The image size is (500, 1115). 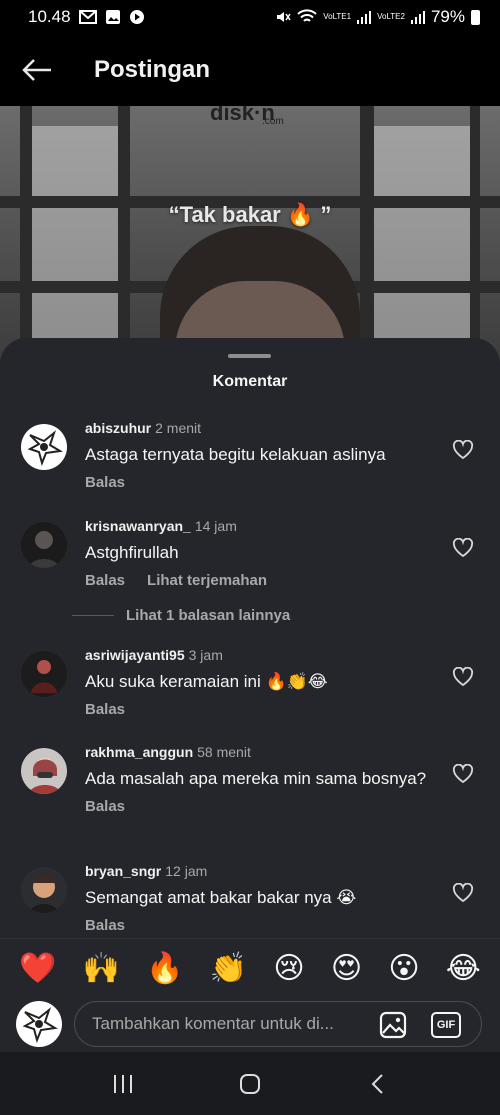 What do you see at coordinates (93, 615) in the screenshot?
I see `replies-divider` at bounding box center [93, 615].